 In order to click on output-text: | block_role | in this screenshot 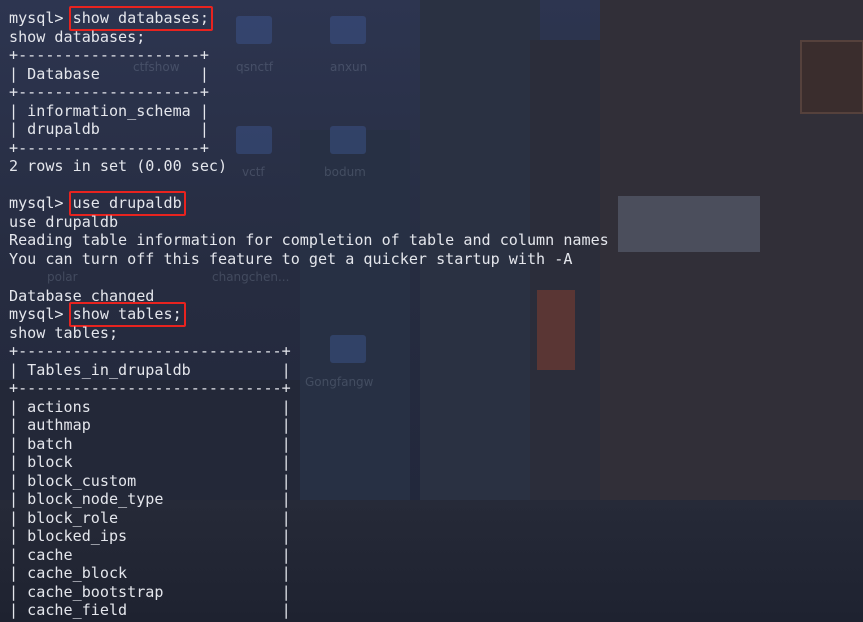, I will do `click(150, 517)`.